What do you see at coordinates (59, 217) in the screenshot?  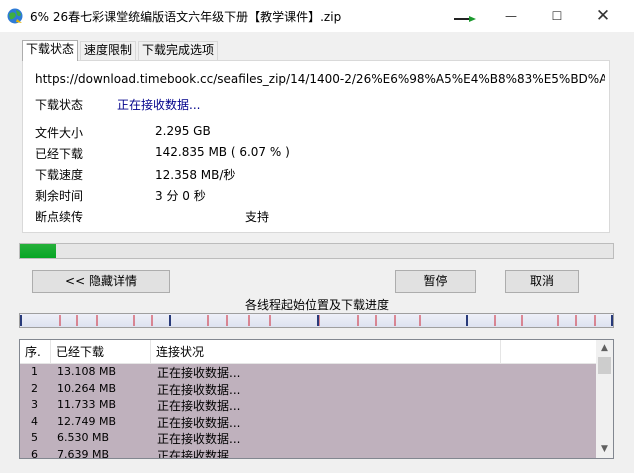 I see `resume-label: 断点续传` at bounding box center [59, 217].